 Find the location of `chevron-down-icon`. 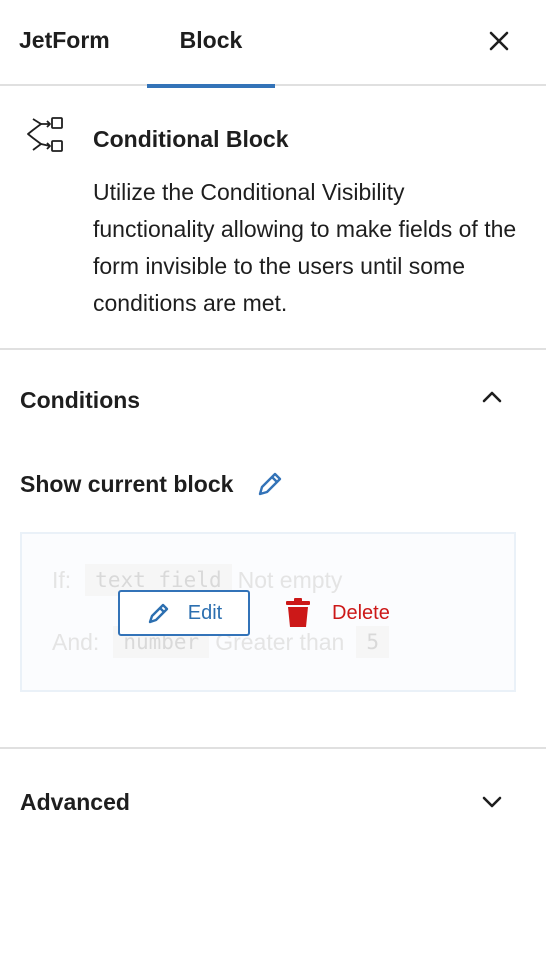

chevron-down-icon is located at coordinates (492, 802).